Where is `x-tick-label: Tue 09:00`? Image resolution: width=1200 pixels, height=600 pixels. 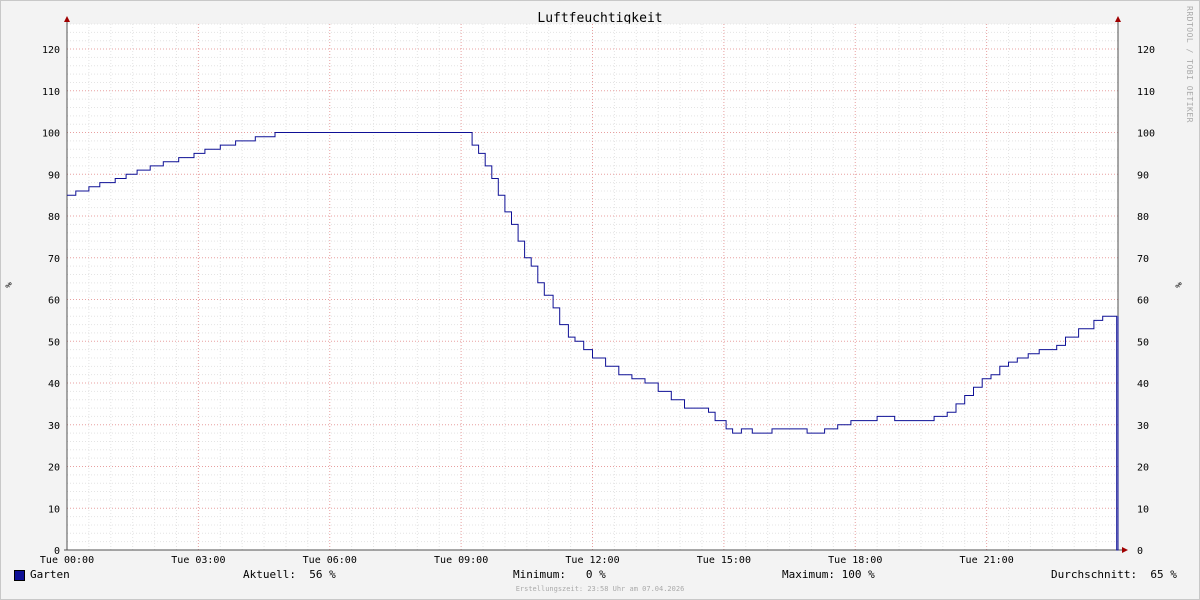 x-tick-label: Tue 09:00 is located at coordinates (461, 560).